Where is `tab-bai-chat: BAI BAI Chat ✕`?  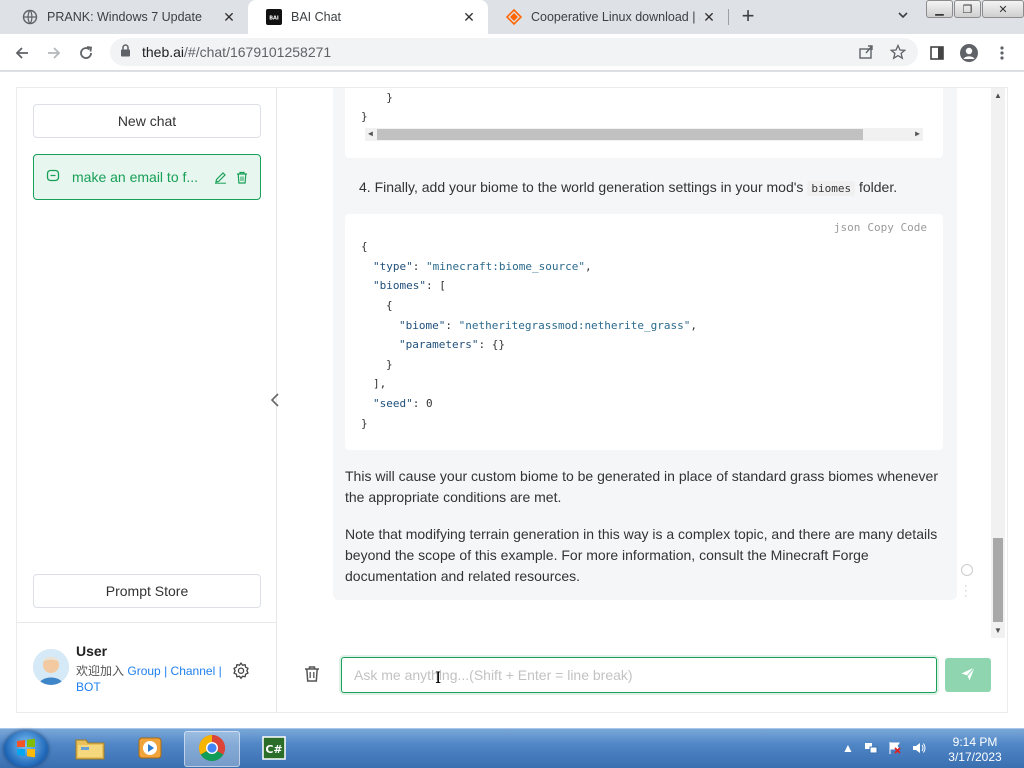
tab-bai-chat: BAI BAI Chat ✕ is located at coordinates (368, 17).